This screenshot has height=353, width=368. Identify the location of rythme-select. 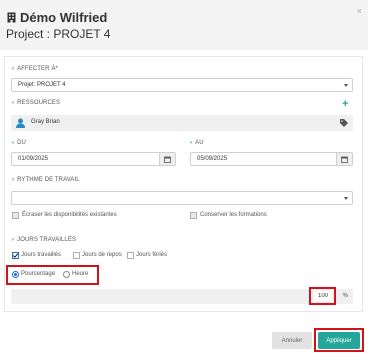
(182, 198).